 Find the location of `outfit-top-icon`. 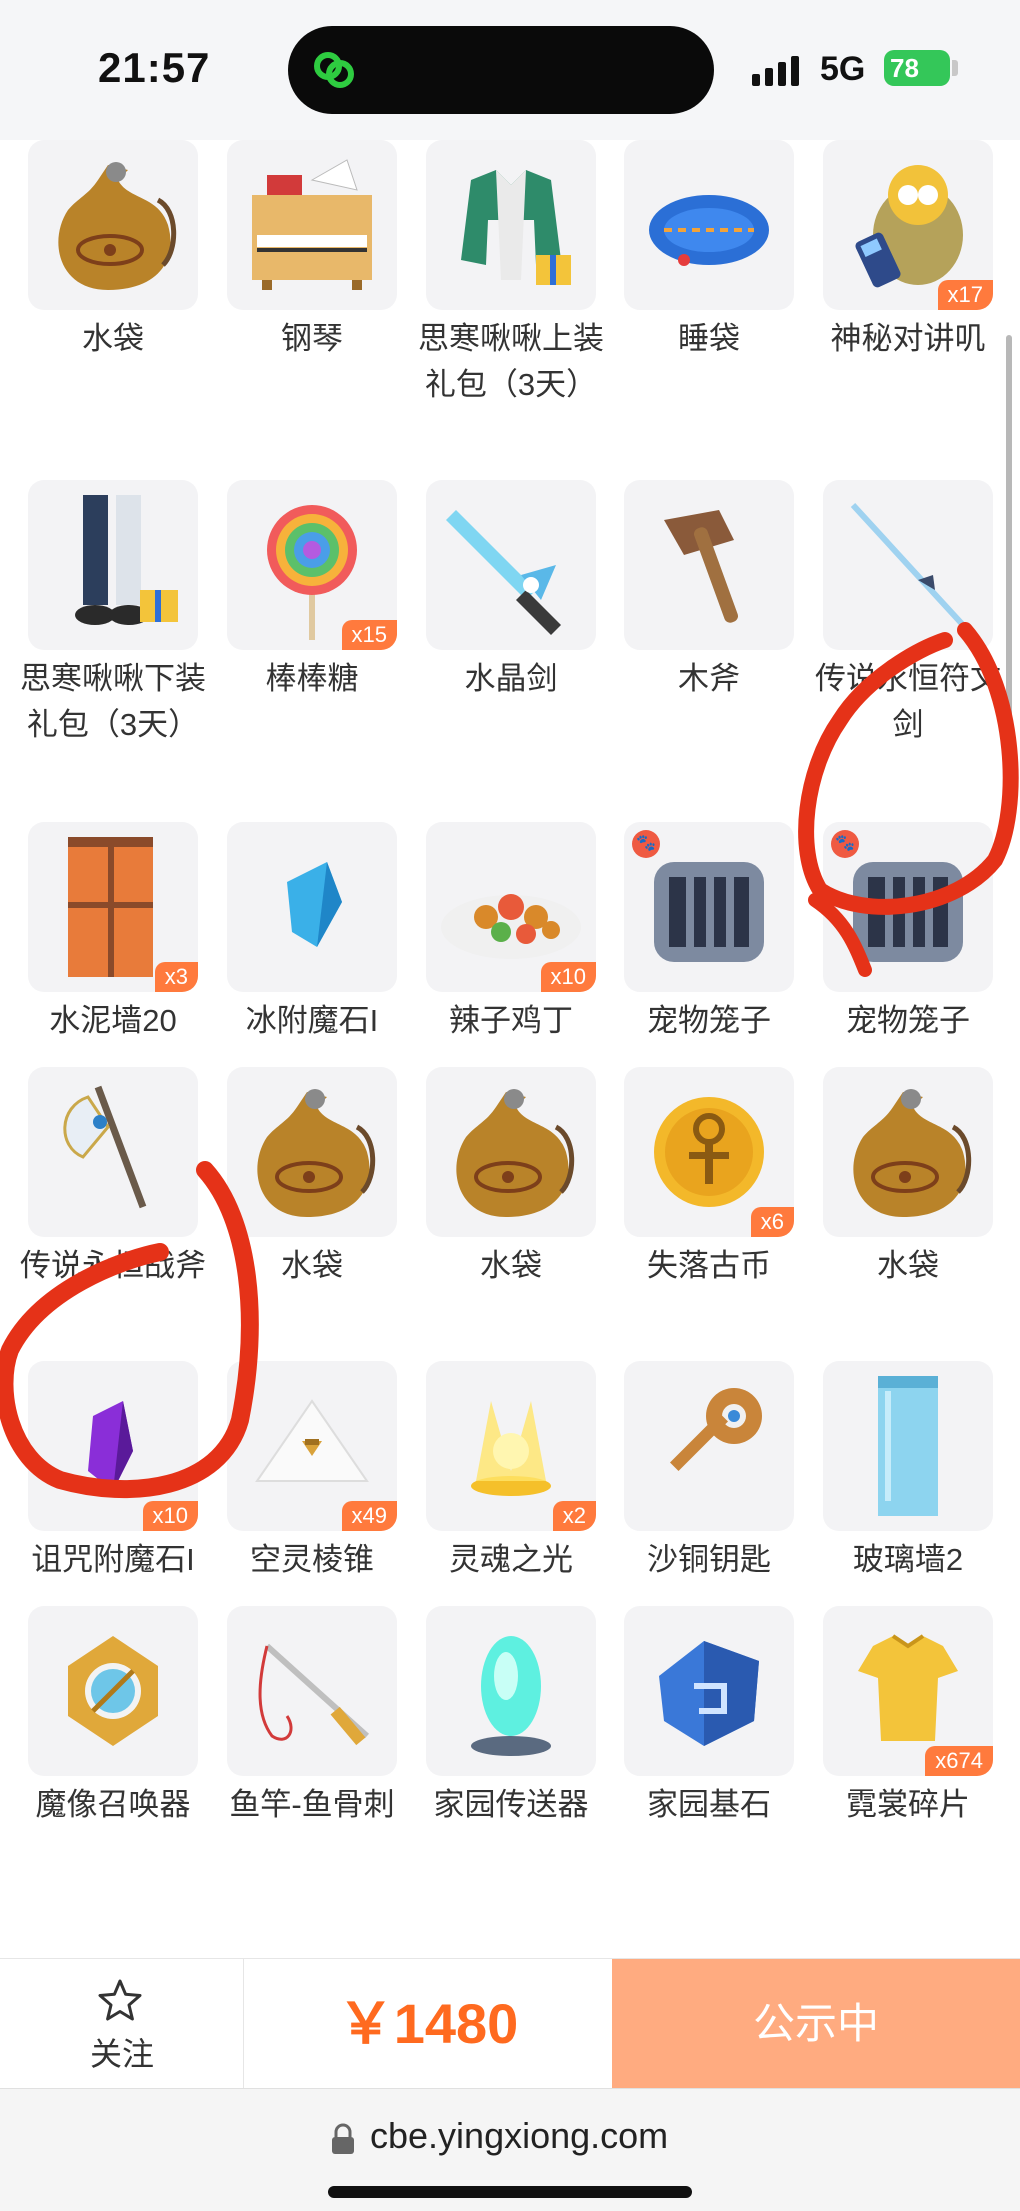

outfit-top-icon is located at coordinates (516, 228).